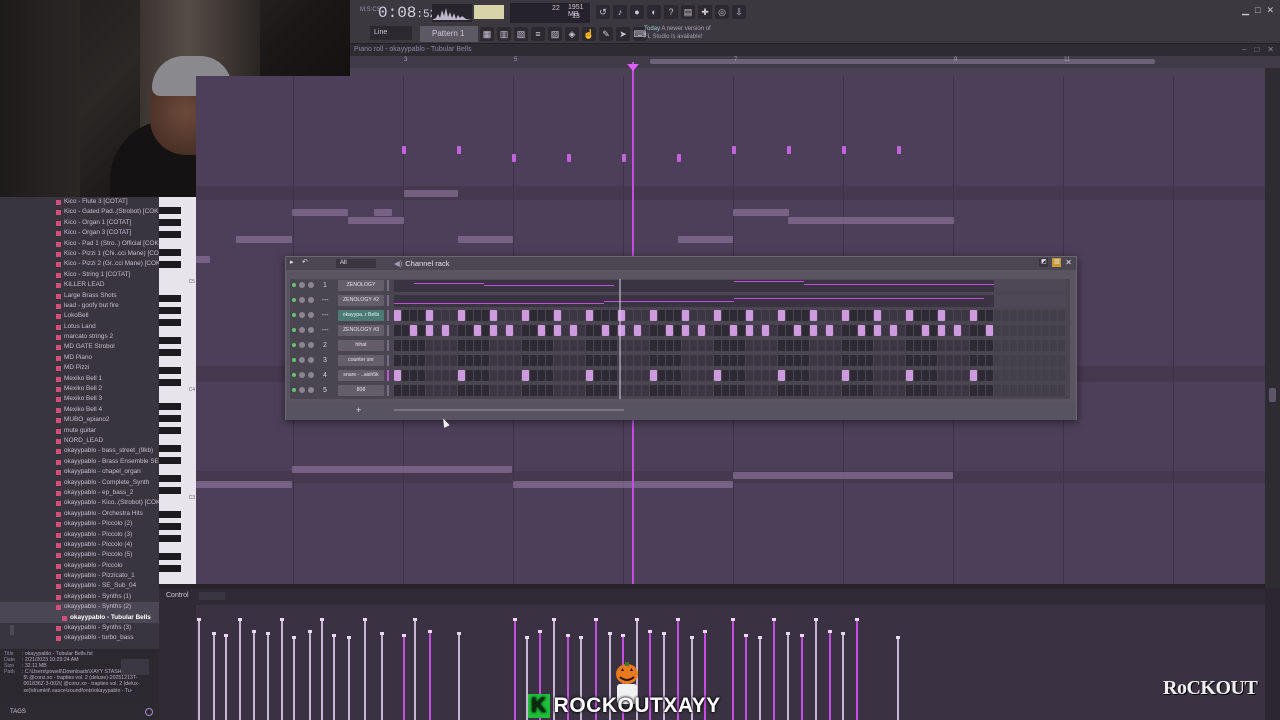 The image size is (1280, 720). I want to click on volume-knob-icon, so click(311, 285).